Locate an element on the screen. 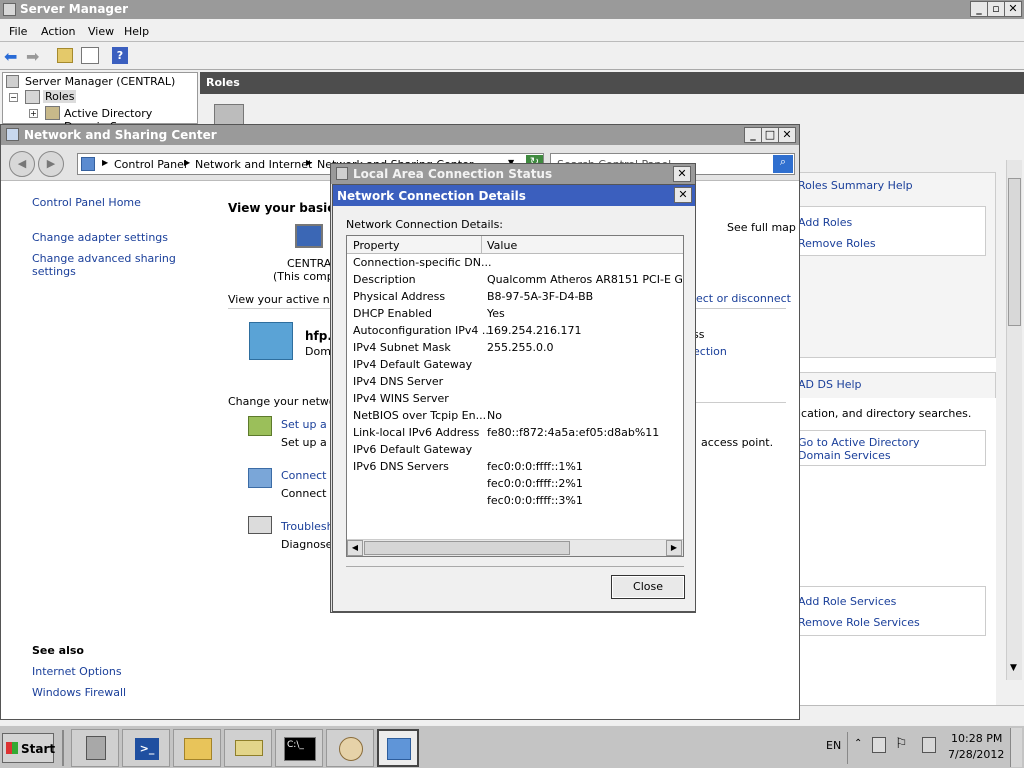  listview-header: Property Value is located at coordinates (515, 245).